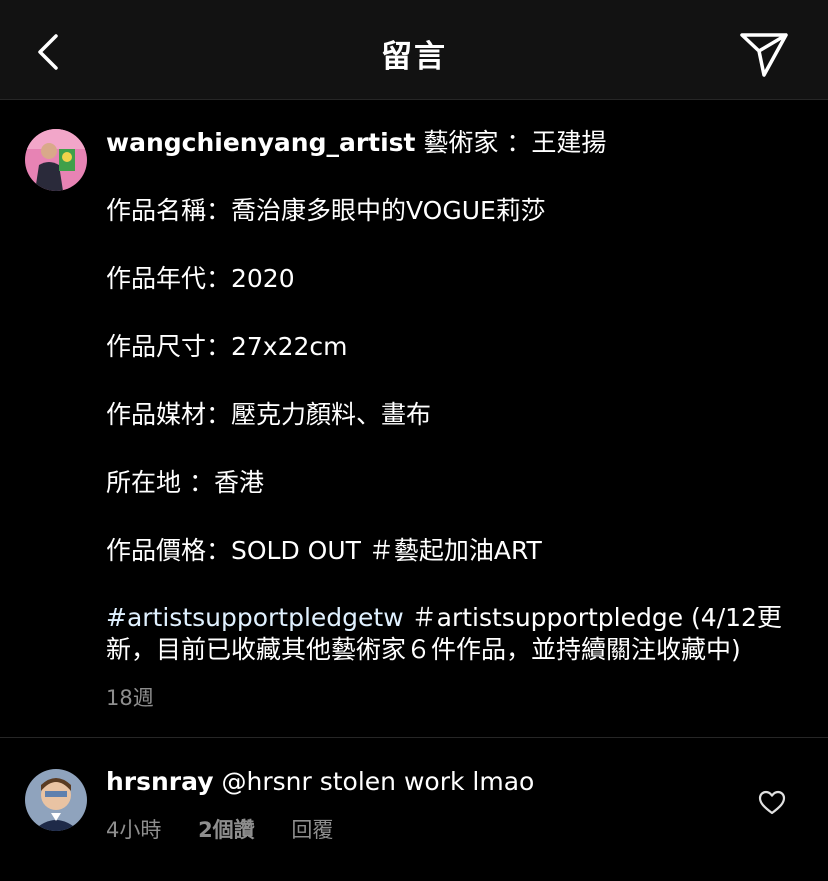 This screenshot has width=828, height=881. I want to click on paper-plane-icon, so click(764, 55).